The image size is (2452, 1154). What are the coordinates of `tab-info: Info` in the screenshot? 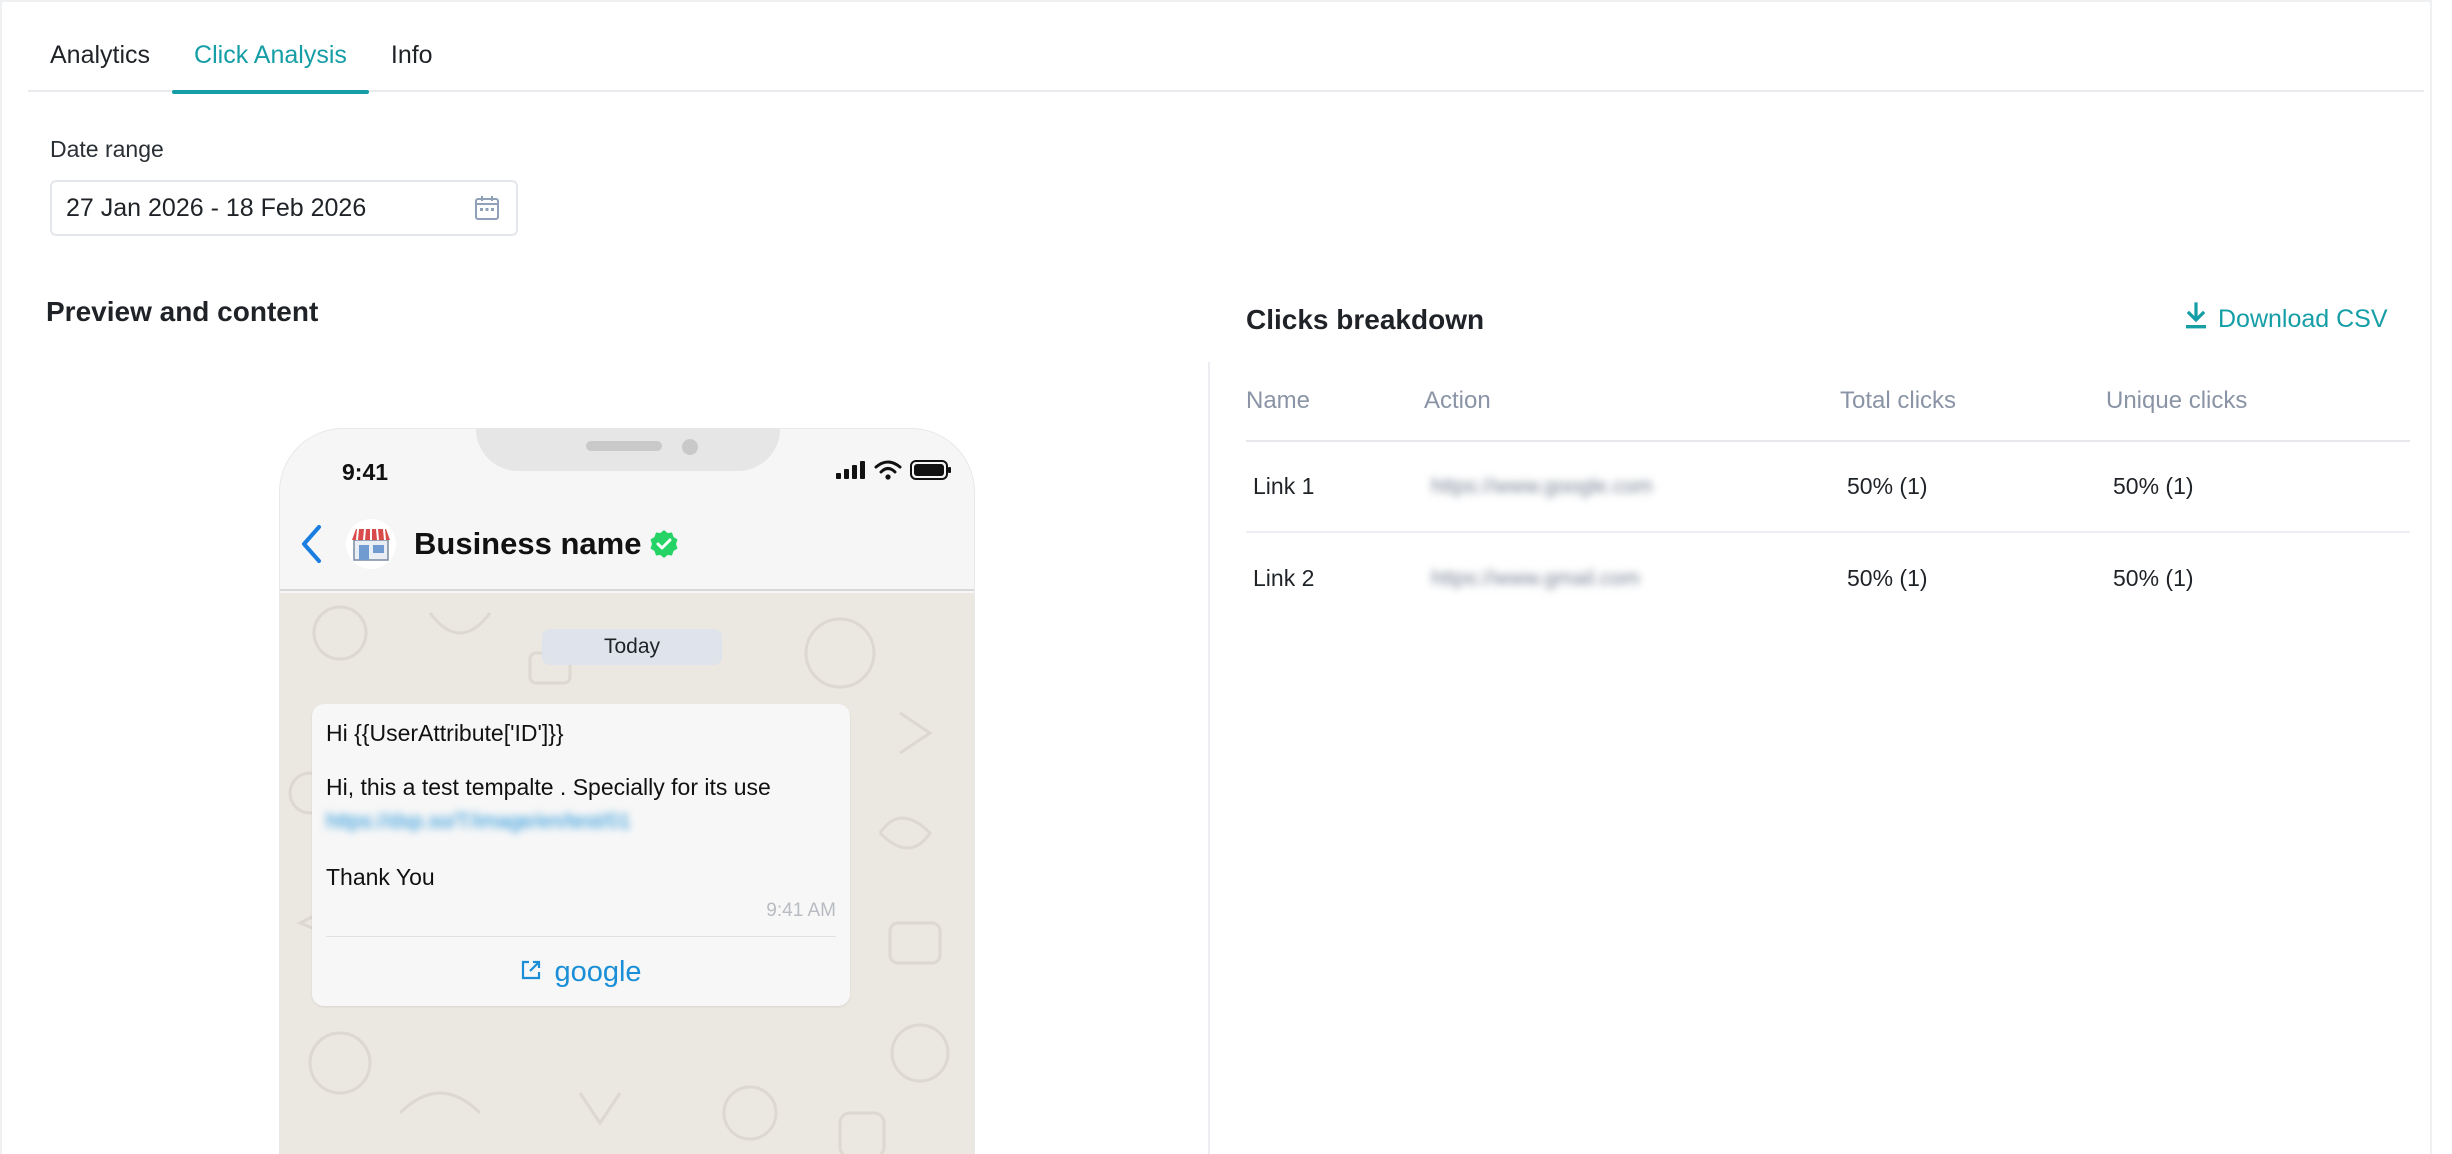 It's located at (412, 56).